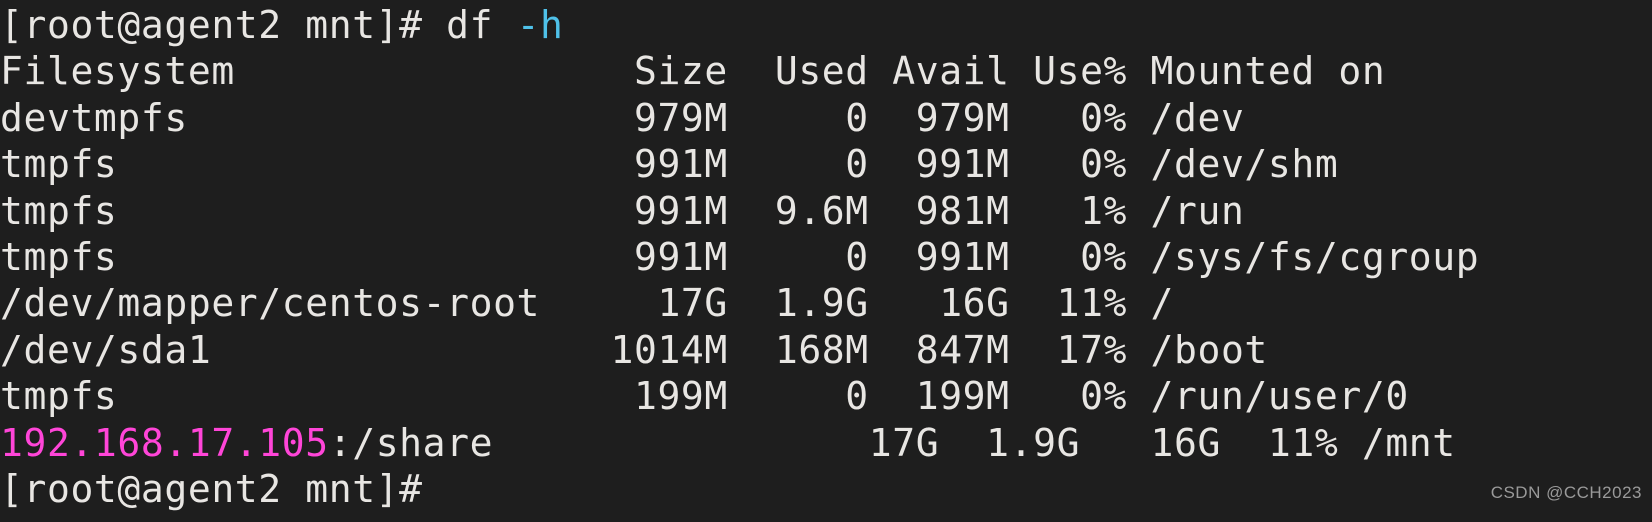 Image resolution: width=1652 pixels, height=522 pixels. What do you see at coordinates (211, 488) in the screenshot?
I see `shell-prompt-trailing: [root@agent2 mnt]#` at bounding box center [211, 488].